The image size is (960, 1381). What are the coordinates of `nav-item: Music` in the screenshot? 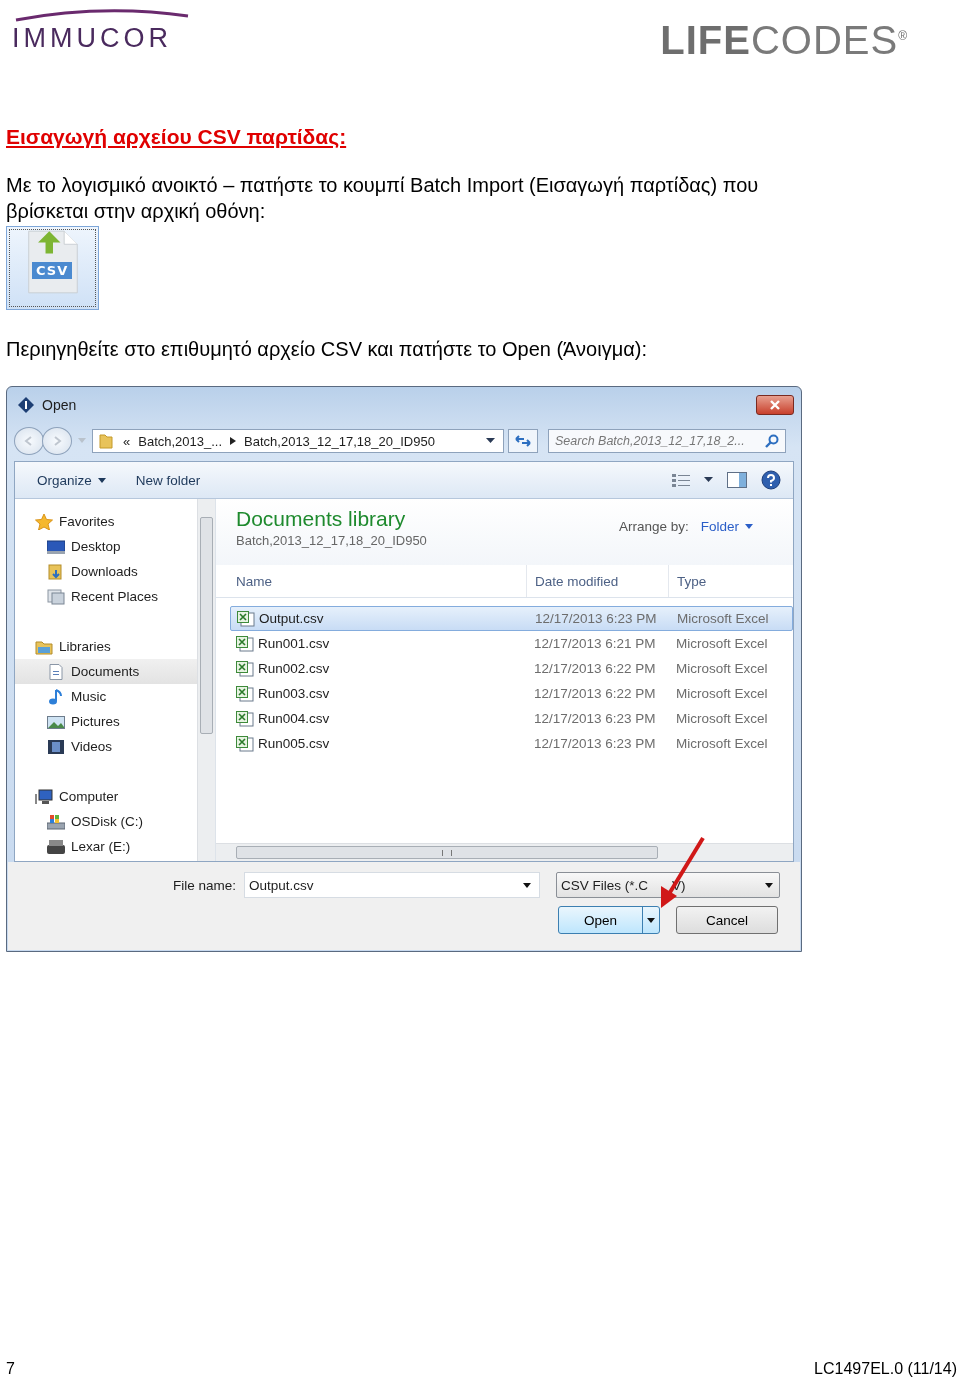 It's located at (106, 696).